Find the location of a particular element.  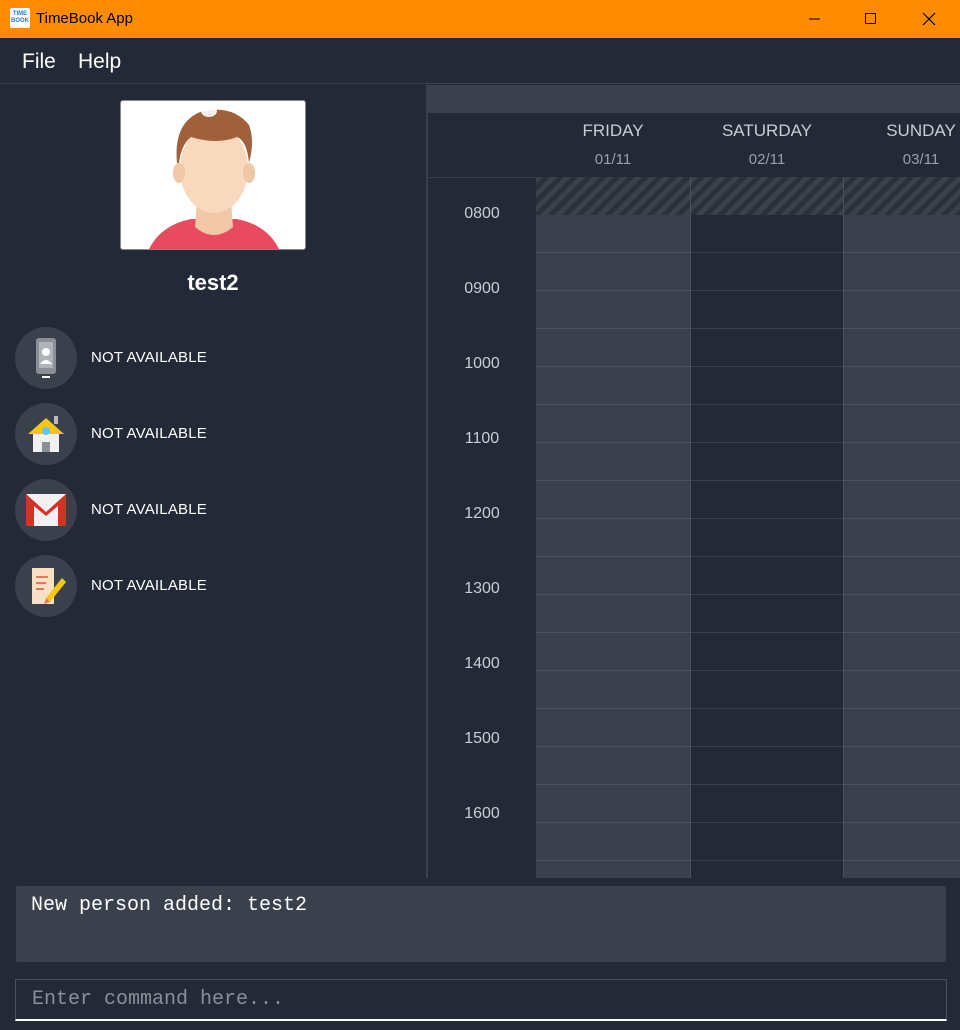

day-date: 03/11 is located at coordinates (921, 159).